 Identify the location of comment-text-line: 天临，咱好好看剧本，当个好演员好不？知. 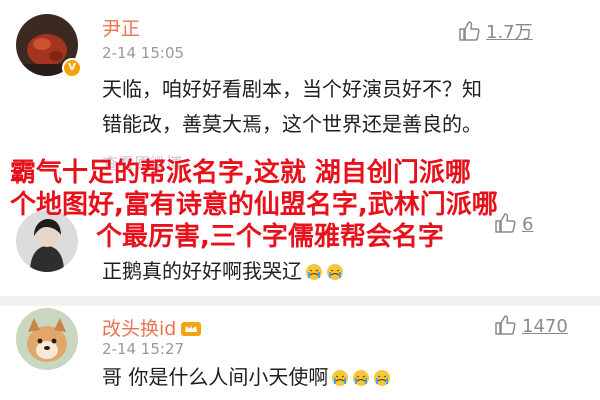
(292, 89).